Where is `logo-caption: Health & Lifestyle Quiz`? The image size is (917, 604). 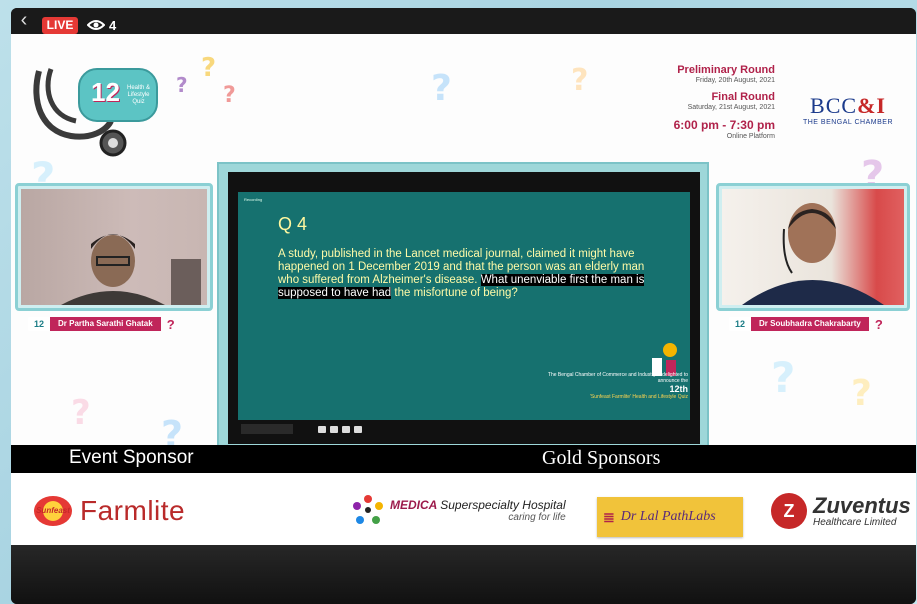
logo-caption: Health & Lifestyle Quiz is located at coordinates (138, 95).